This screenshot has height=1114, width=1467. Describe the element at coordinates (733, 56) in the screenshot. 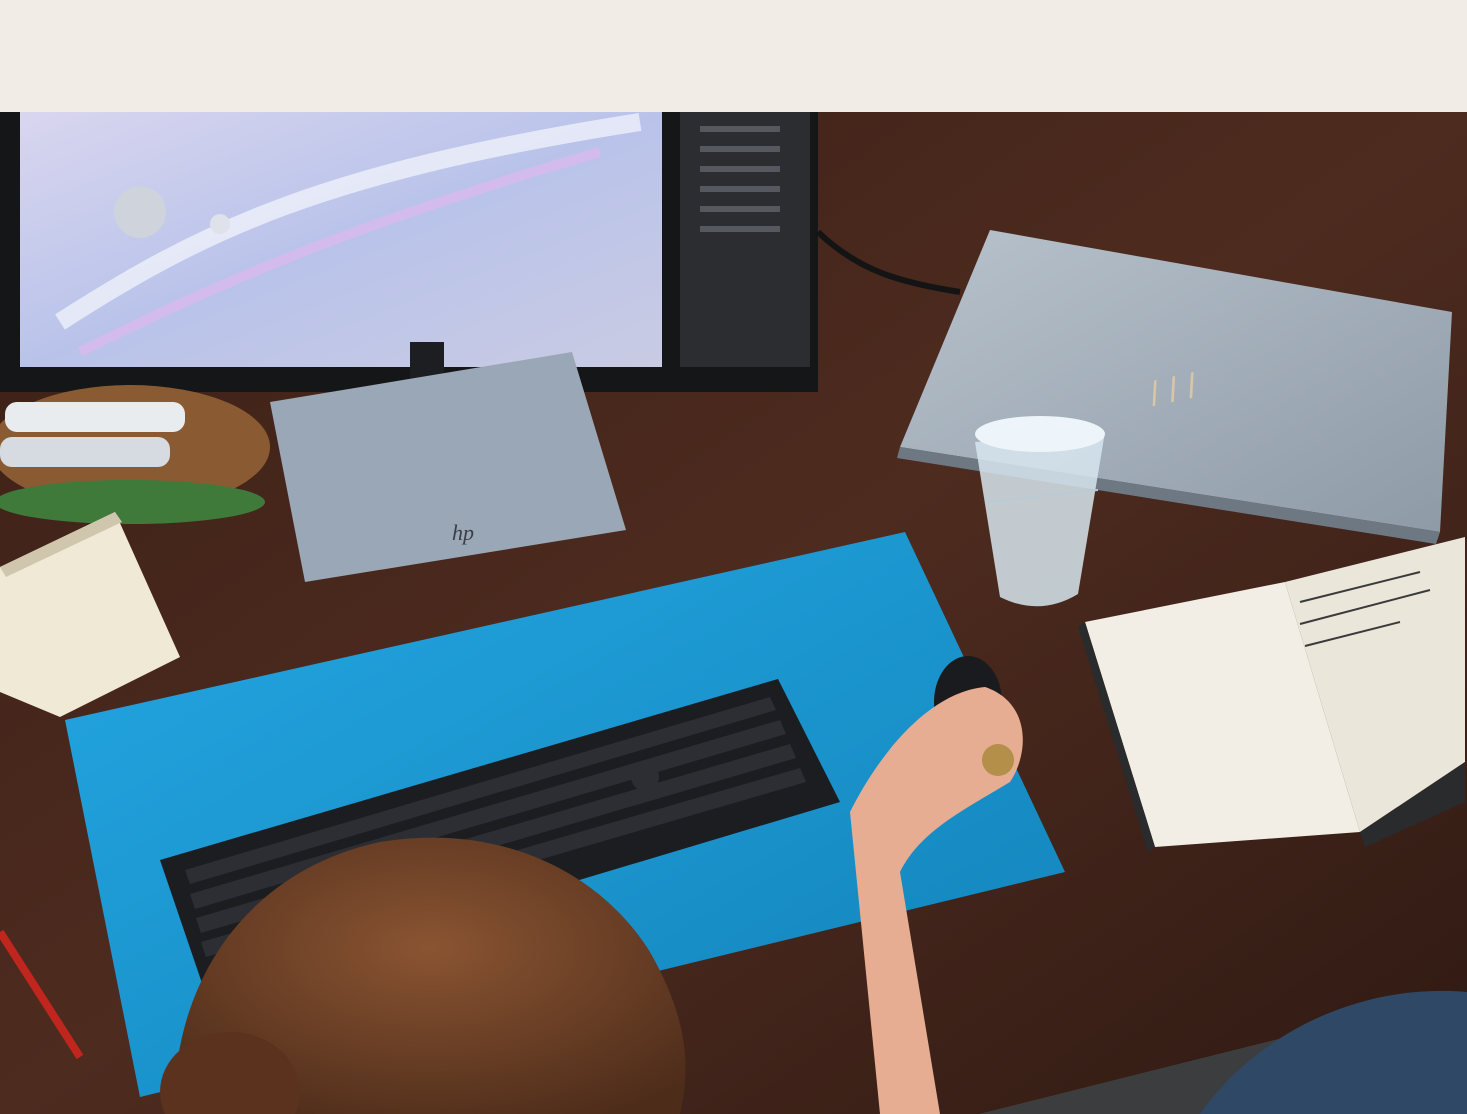

I see `header-band` at that location.